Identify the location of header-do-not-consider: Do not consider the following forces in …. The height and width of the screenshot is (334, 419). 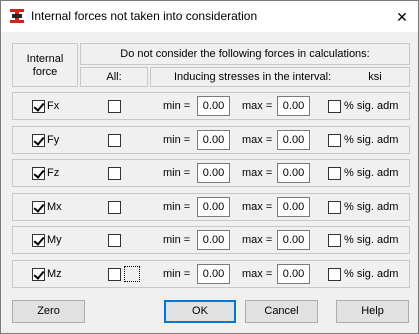
(245, 54).